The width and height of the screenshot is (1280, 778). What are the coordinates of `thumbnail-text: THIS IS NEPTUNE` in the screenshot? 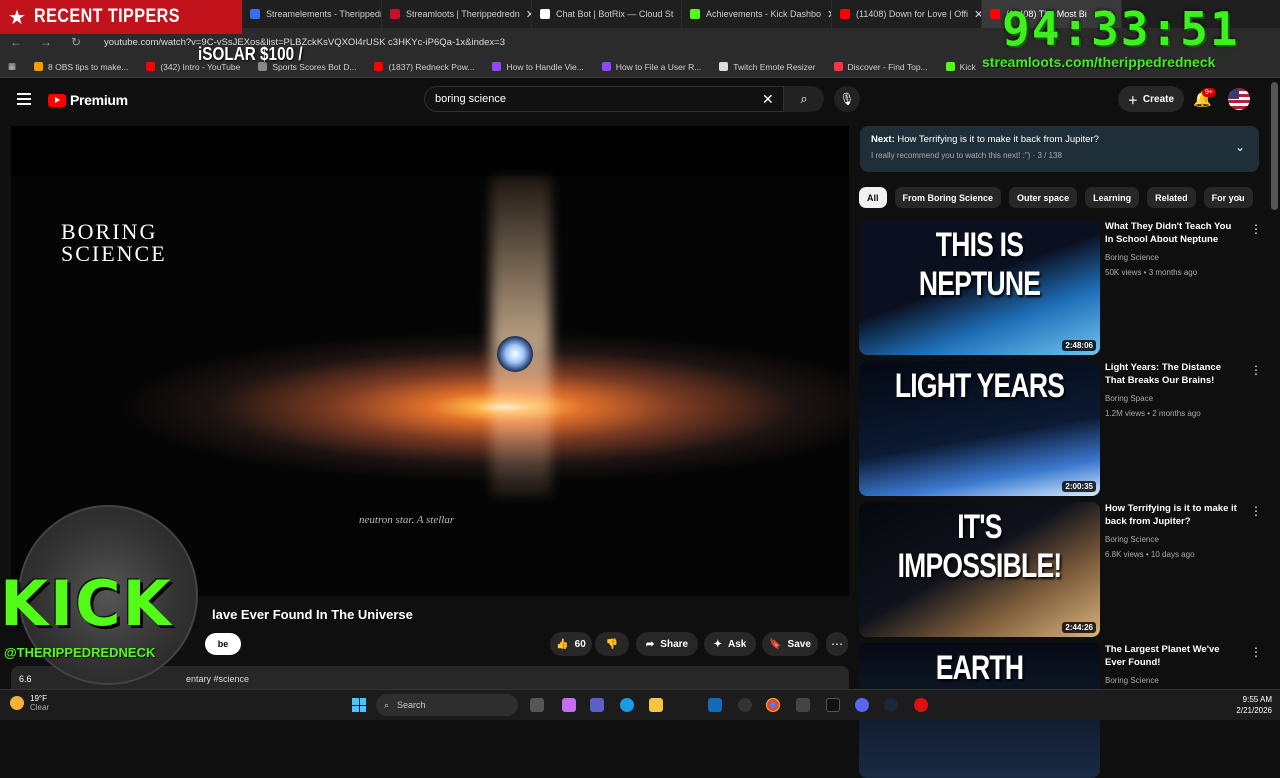 It's located at (979, 264).